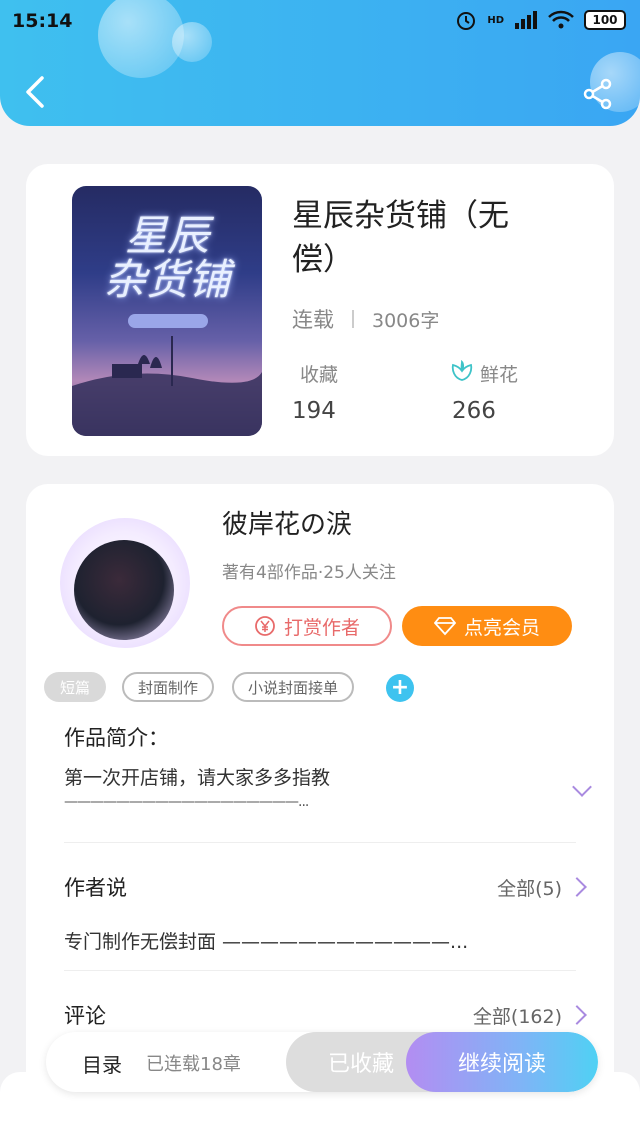 The height and width of the screenshot is (1138, 640). I want to click on battery-icon: 100, so click(605, 20).